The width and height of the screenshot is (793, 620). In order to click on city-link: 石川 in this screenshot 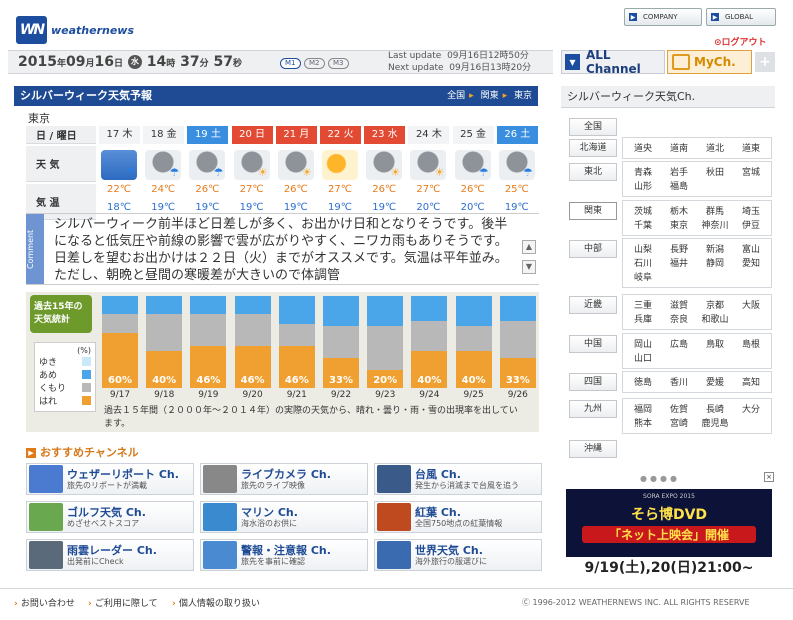, I will do `click(643, 262)`.